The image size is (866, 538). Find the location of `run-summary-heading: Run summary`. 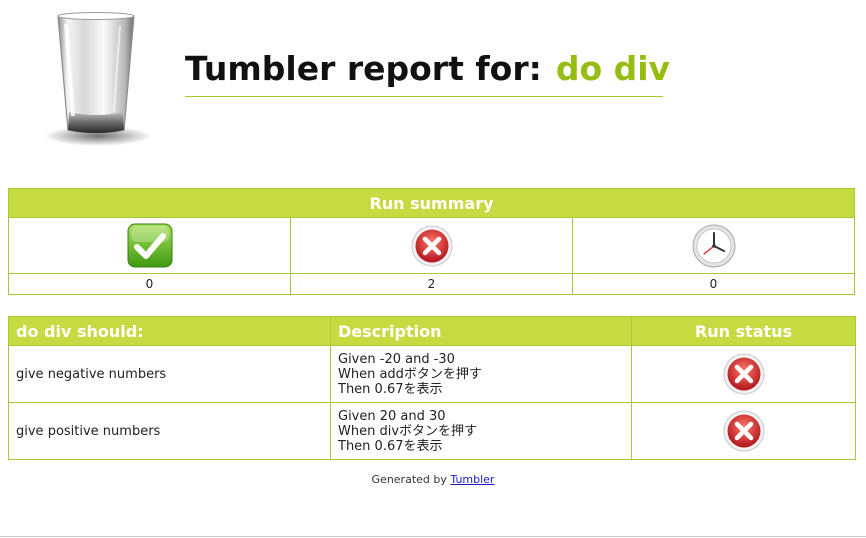

run-summary-heading: Run summary is located at coordinates (431, 203).